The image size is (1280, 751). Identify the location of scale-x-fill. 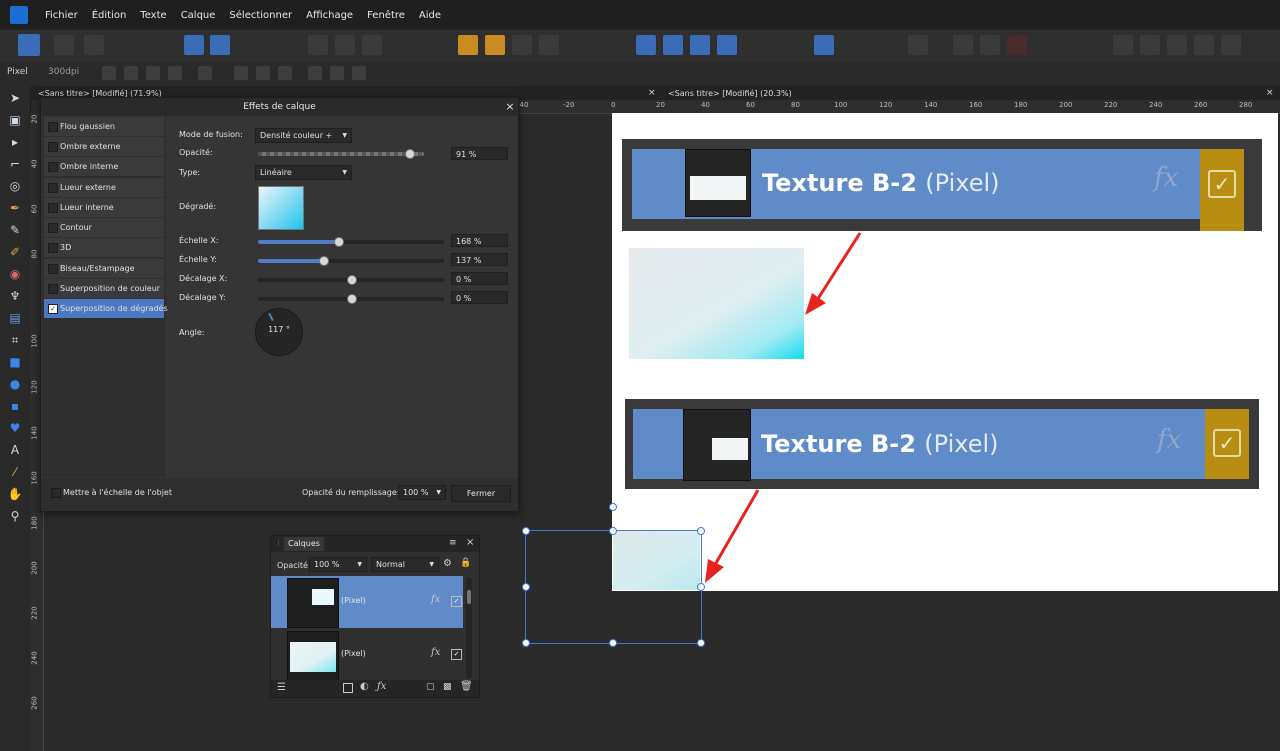
(298, 242).